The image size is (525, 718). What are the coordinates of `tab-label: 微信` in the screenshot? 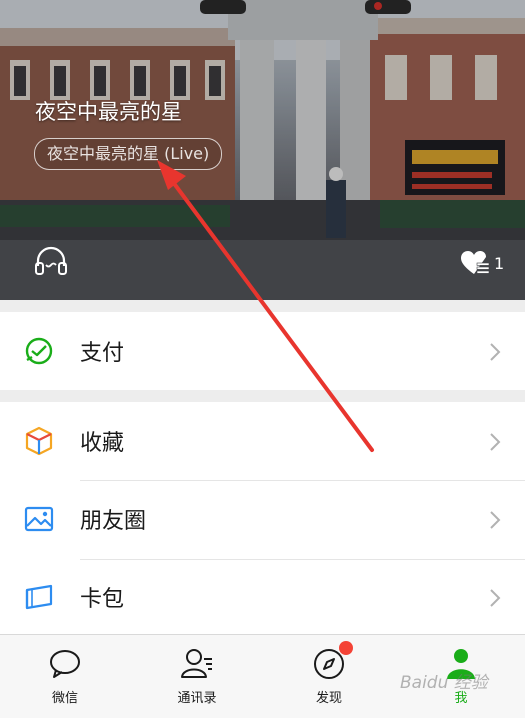 It's located at (64, 698).